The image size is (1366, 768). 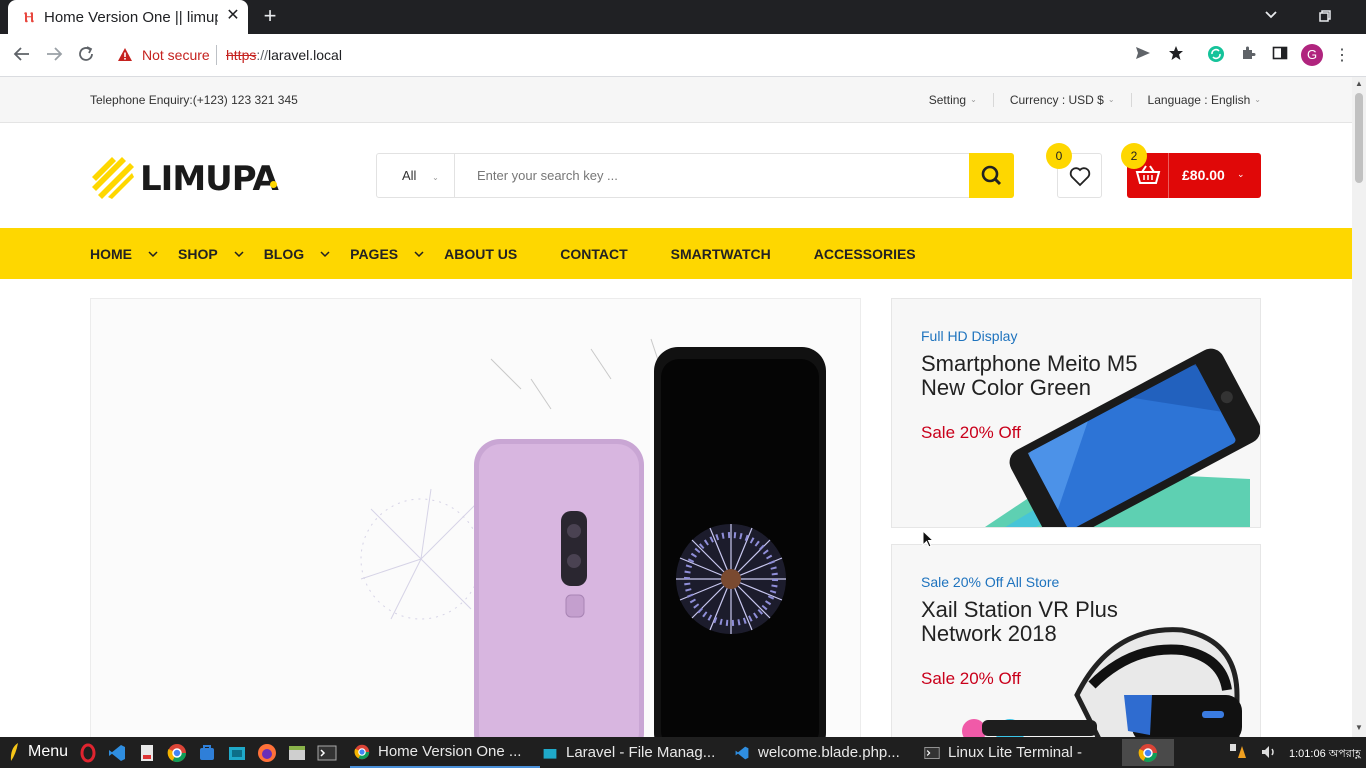 I want to click on clock: 1:01:06 অপরাহ্ণ, so click(x=1325, y=754).